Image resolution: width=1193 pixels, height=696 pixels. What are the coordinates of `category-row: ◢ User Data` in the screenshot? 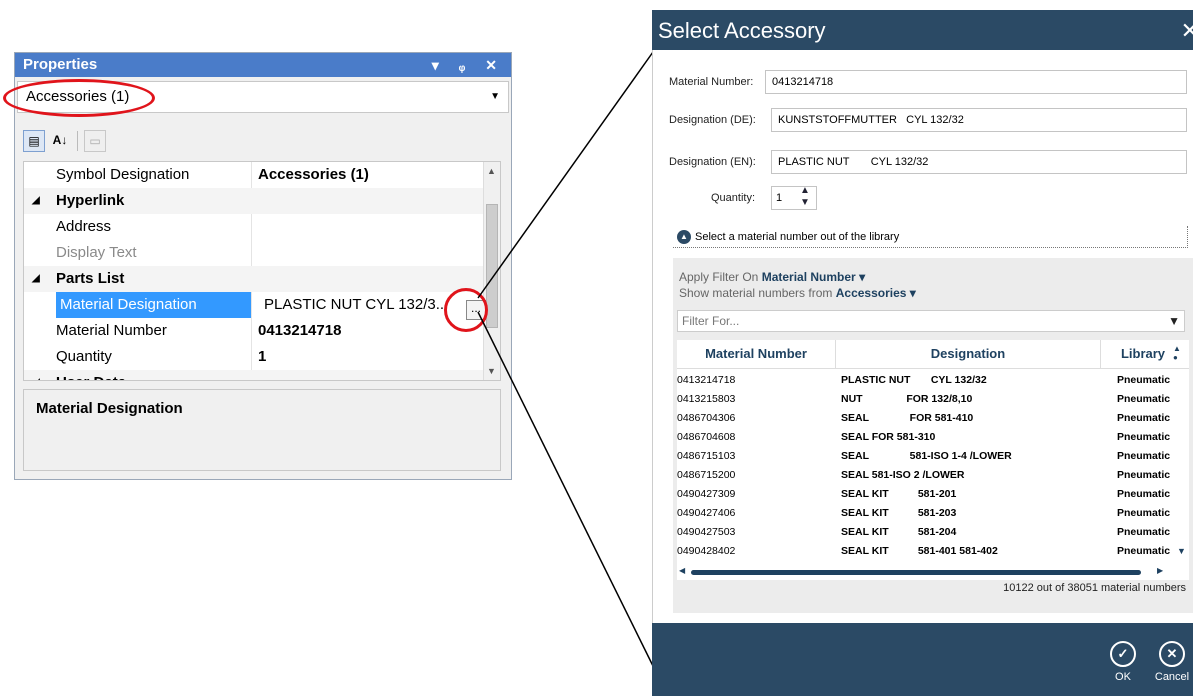 It's located at (255, 375).